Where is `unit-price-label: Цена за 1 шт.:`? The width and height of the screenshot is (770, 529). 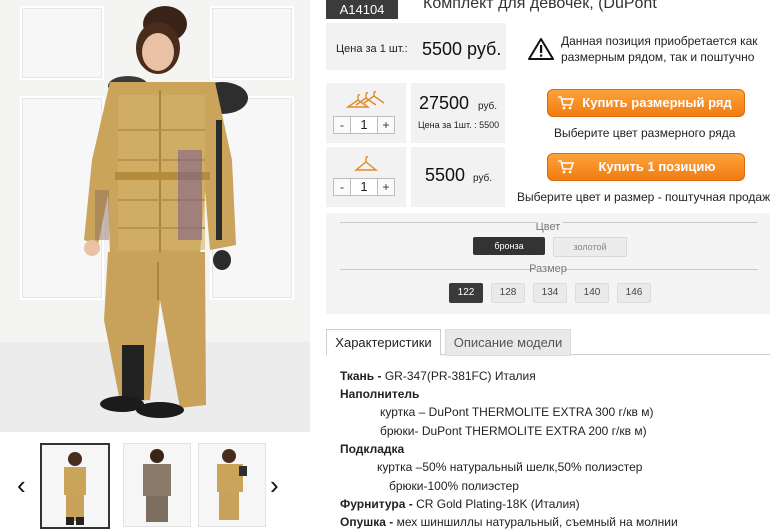
unit-price-label: Цена за 1 шт.: is located at coordinates (372, 49).